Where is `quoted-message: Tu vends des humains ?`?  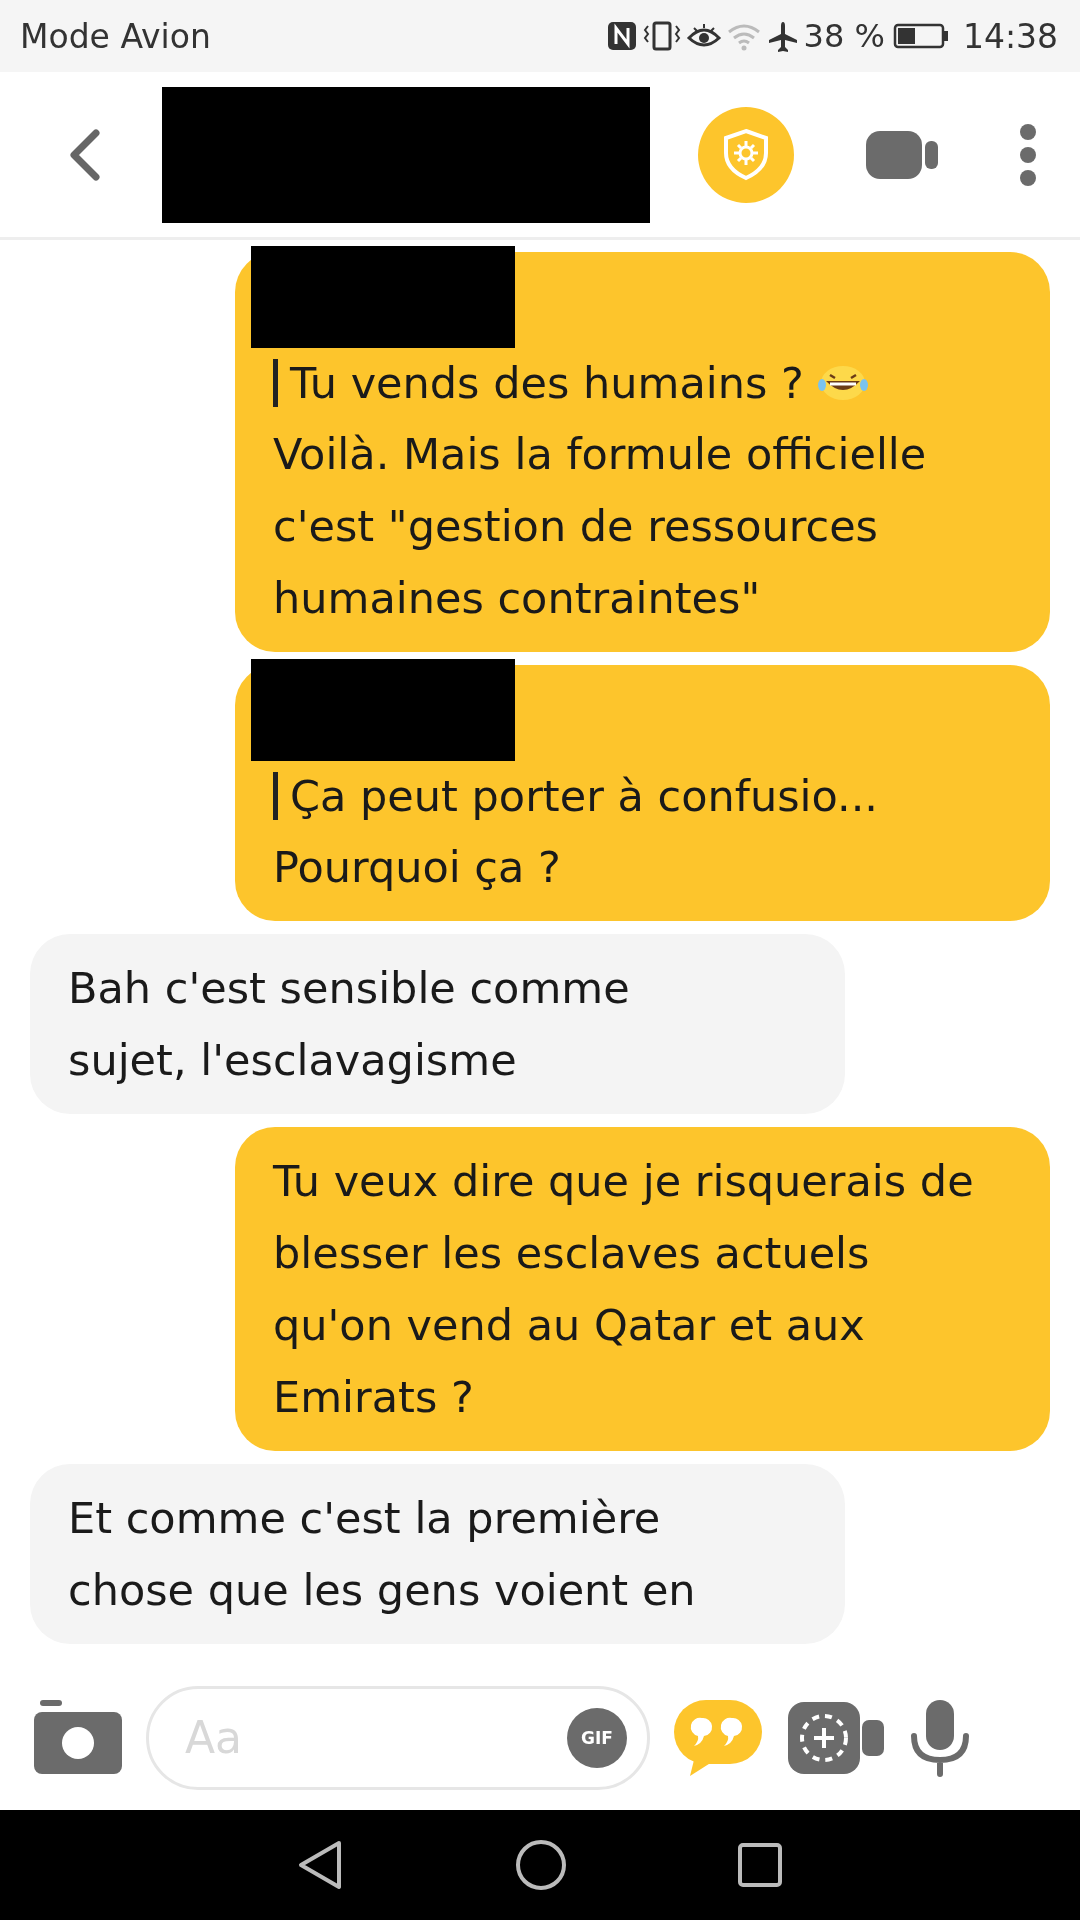 quoted-message: Tu vends des humains ? is located at coordinates (547, 383).